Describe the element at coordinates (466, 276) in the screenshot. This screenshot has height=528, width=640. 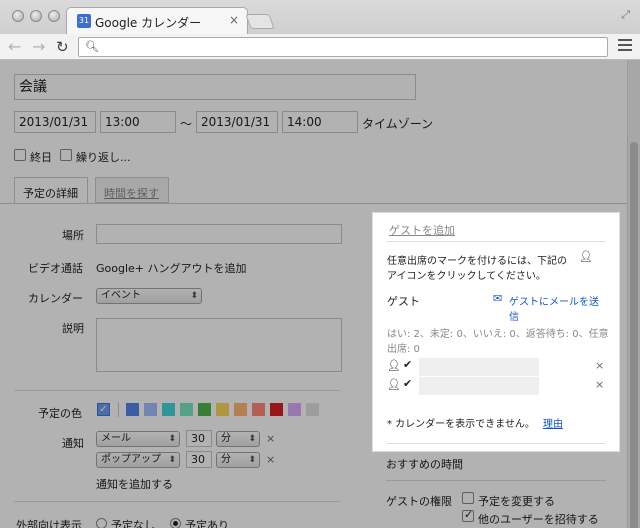
I see `optional-hint-line2: アイコンをクリックしてください。` at that location.